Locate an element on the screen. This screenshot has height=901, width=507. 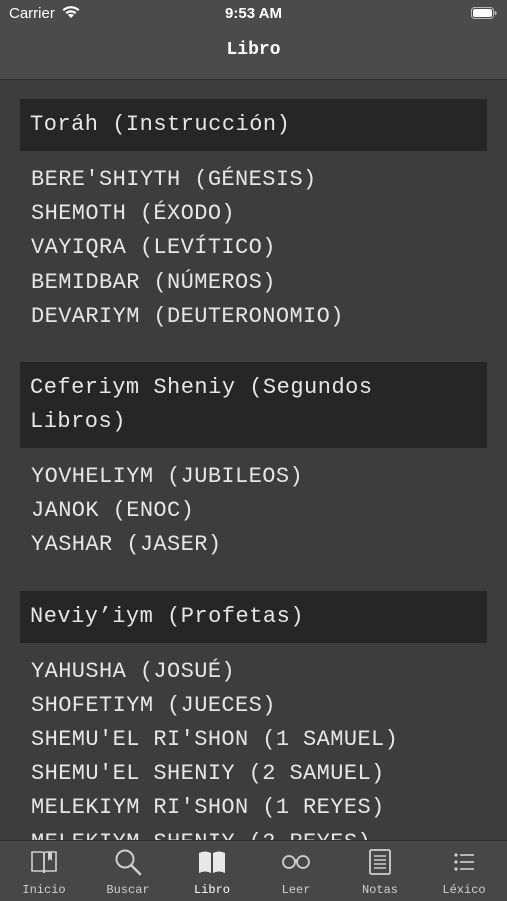
book-open-icon is located at coordinates (44, 862).